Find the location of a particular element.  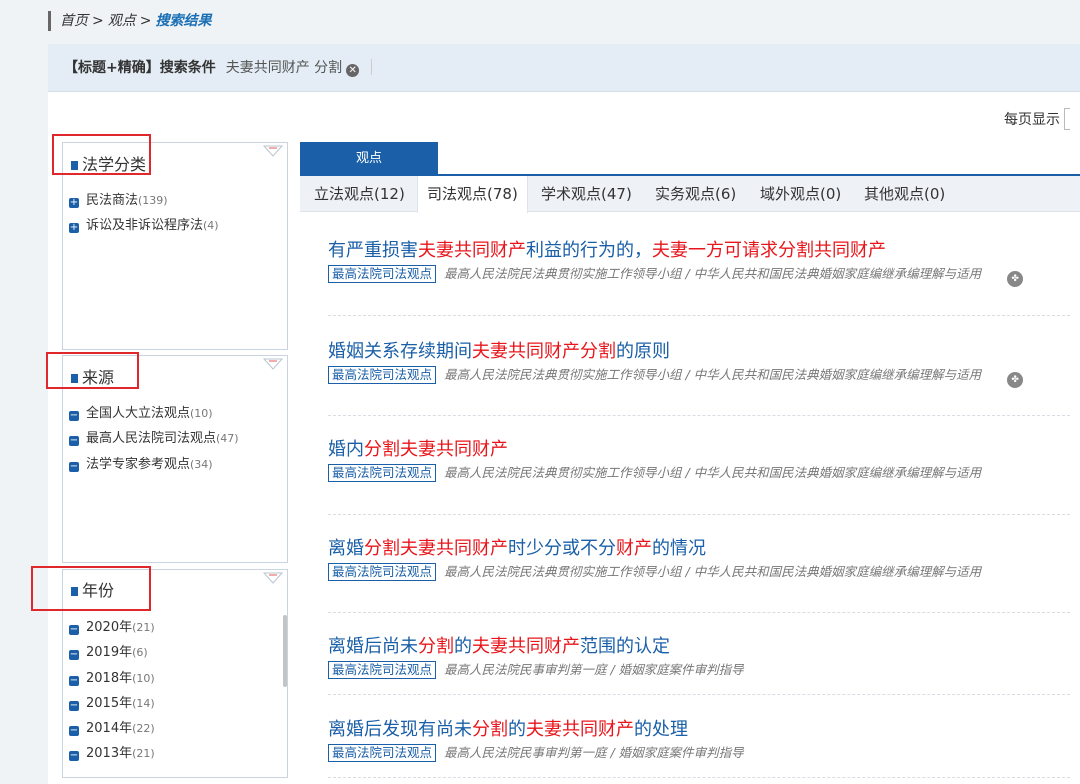

title-text: 离婚 is located at coordinates (346, 548).